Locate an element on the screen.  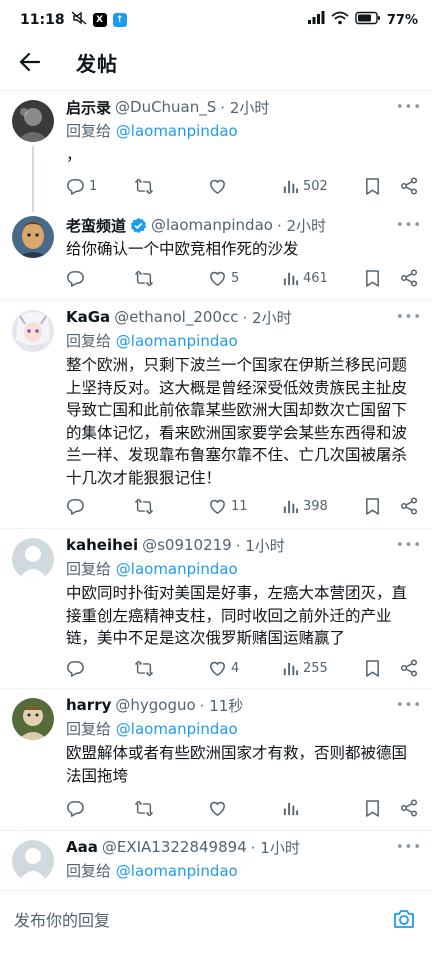
post-text: 欧盟解体或者有些欧洲国家才有救，否则都被德国法国拖垮 is located at coordinates (237, 764).